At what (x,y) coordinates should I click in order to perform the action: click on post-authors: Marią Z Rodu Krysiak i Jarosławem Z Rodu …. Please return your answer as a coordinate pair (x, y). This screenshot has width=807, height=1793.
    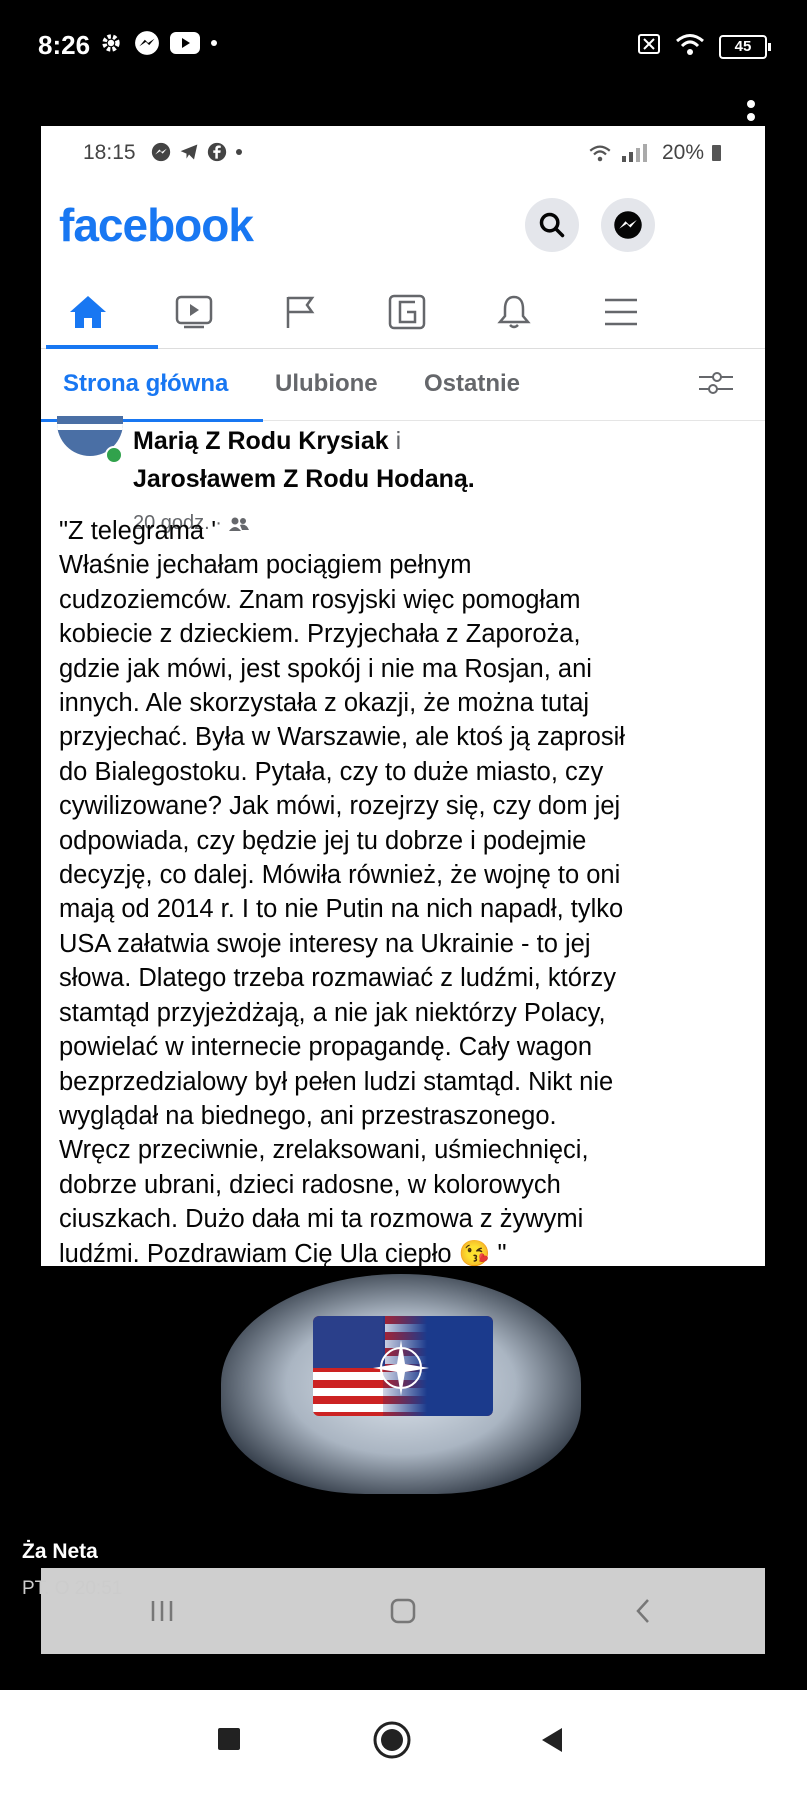
    Looking at the image, I should click on (433, 460).